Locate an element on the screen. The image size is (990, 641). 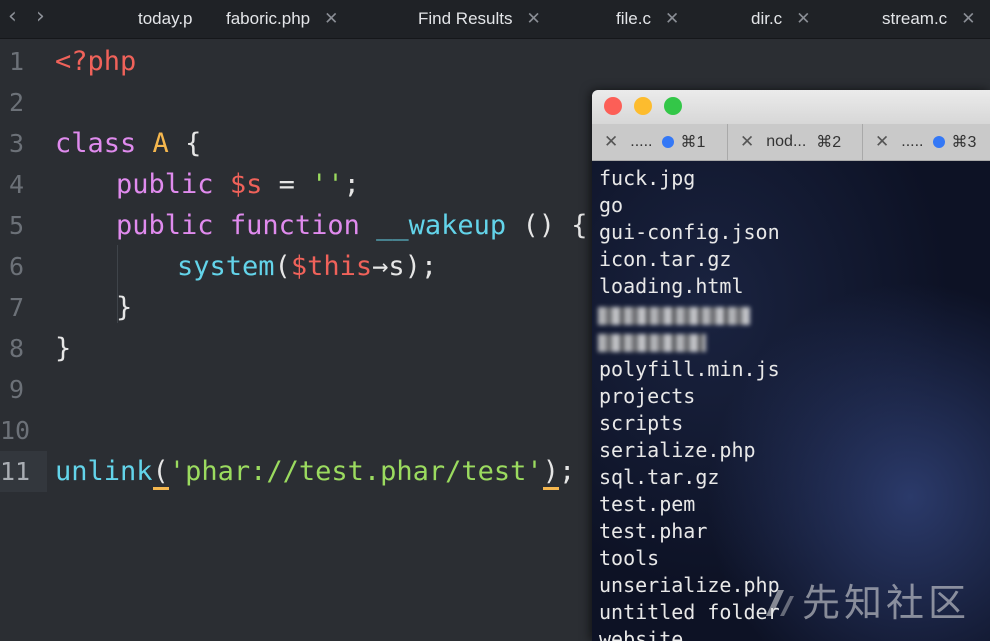
line-number: 5 is located at coordinates (16, 225).